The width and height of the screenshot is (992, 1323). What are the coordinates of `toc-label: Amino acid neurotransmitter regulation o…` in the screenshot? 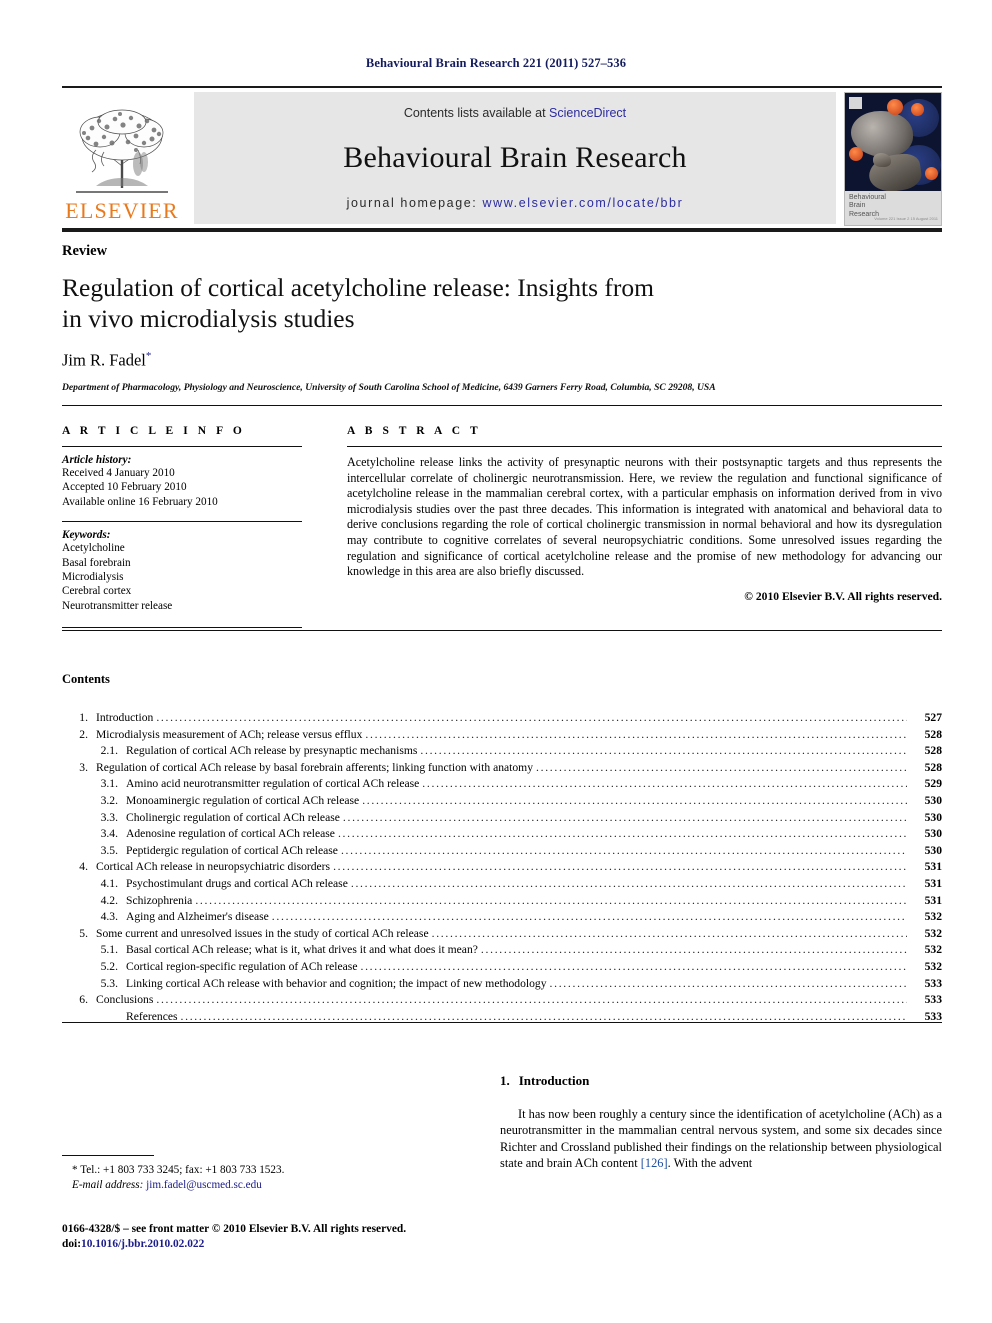 It's located at (272, 784).